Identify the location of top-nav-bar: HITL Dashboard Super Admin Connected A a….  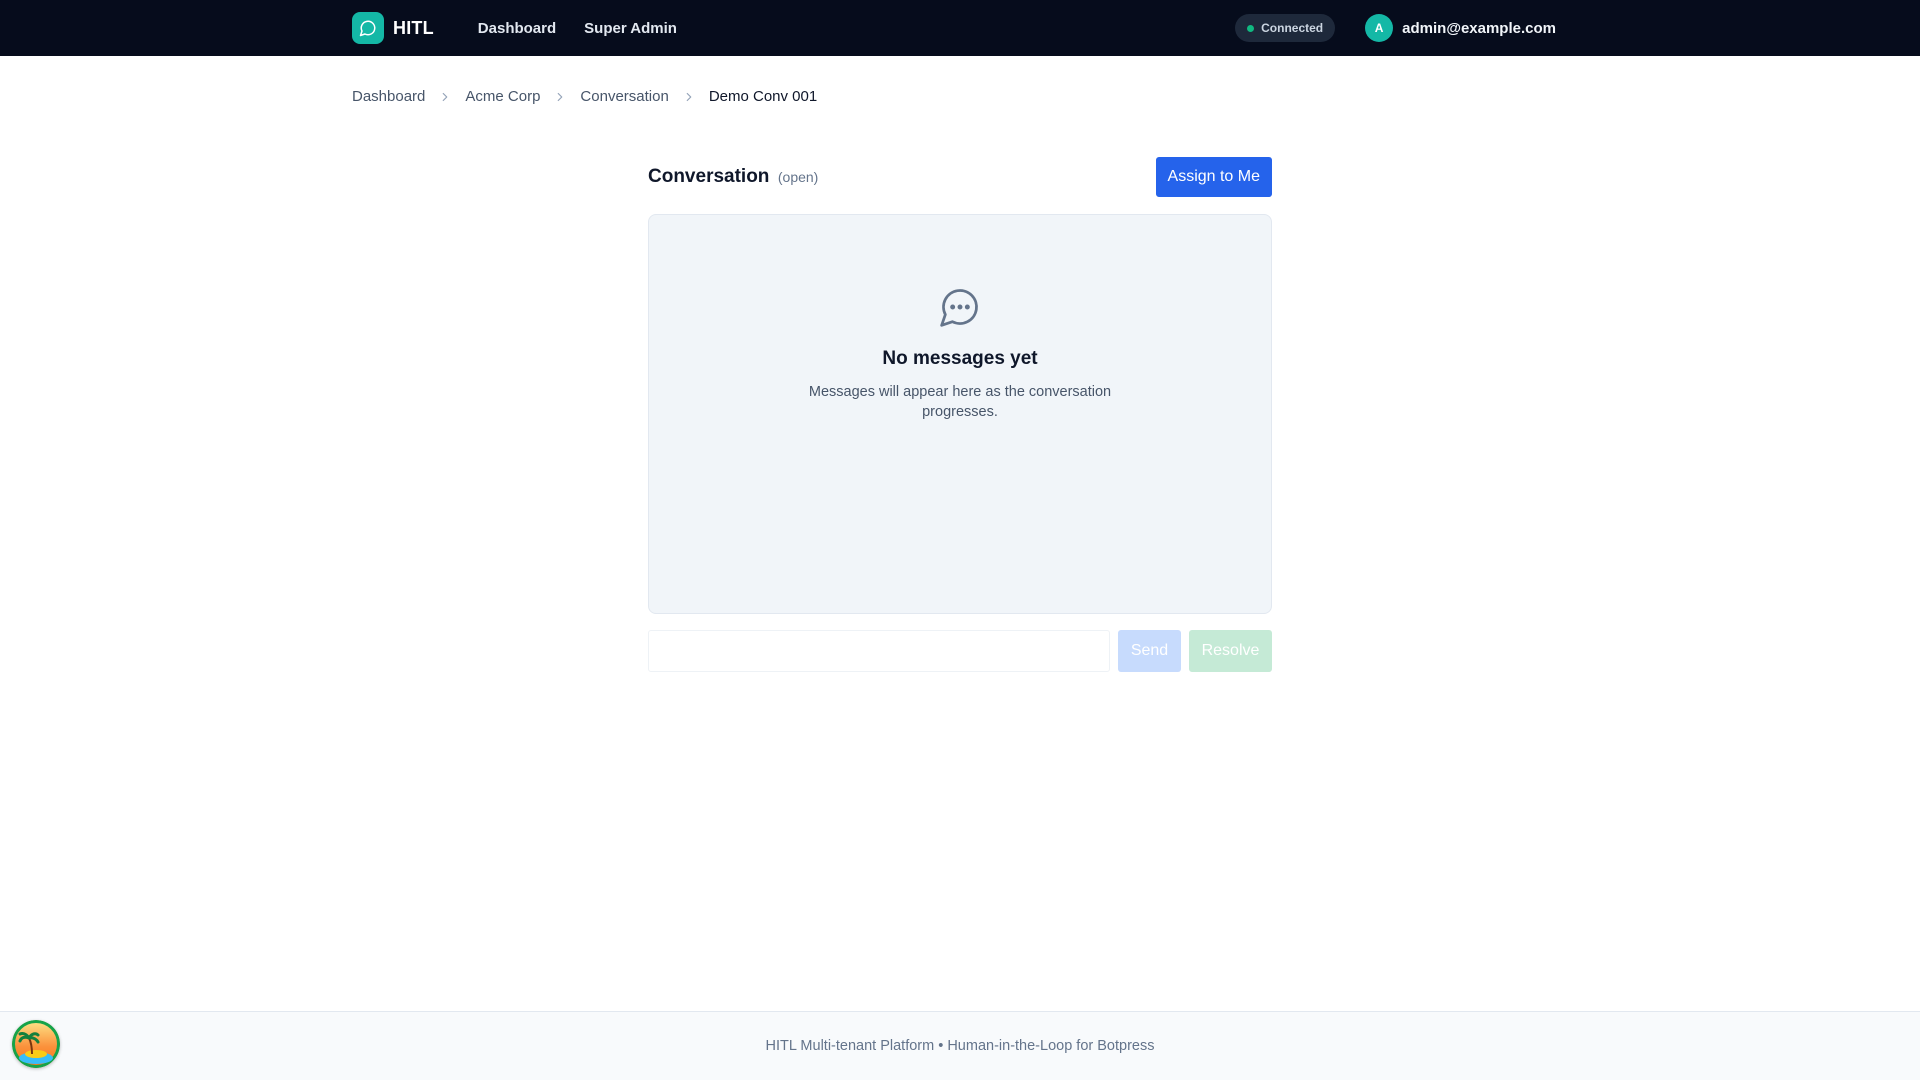
(960, 28).